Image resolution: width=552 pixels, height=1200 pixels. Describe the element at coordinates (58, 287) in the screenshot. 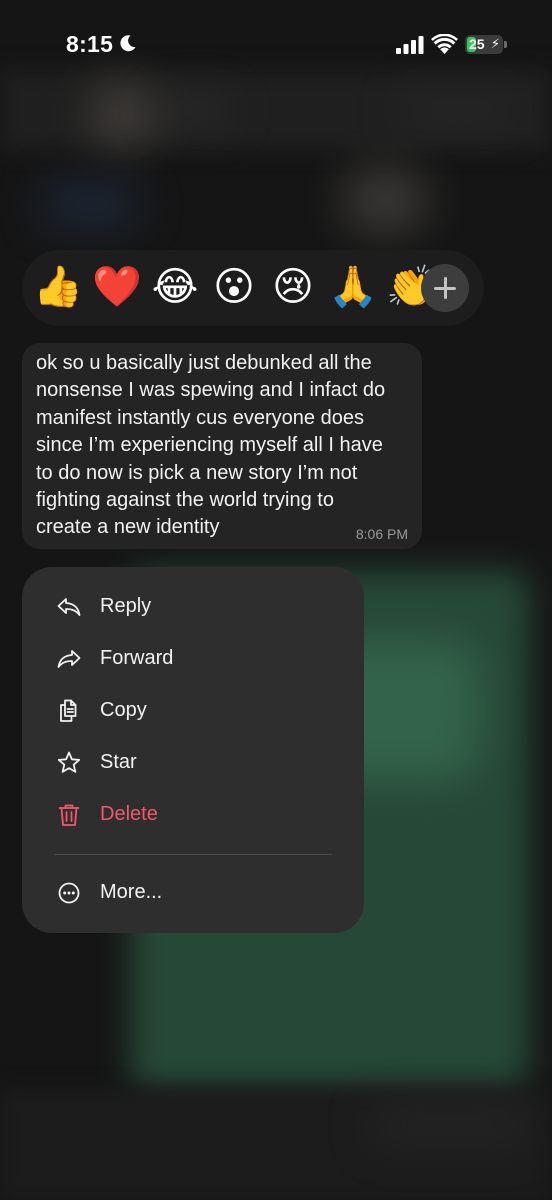

I see `reaction-thumbs-up: 👍` at that location.